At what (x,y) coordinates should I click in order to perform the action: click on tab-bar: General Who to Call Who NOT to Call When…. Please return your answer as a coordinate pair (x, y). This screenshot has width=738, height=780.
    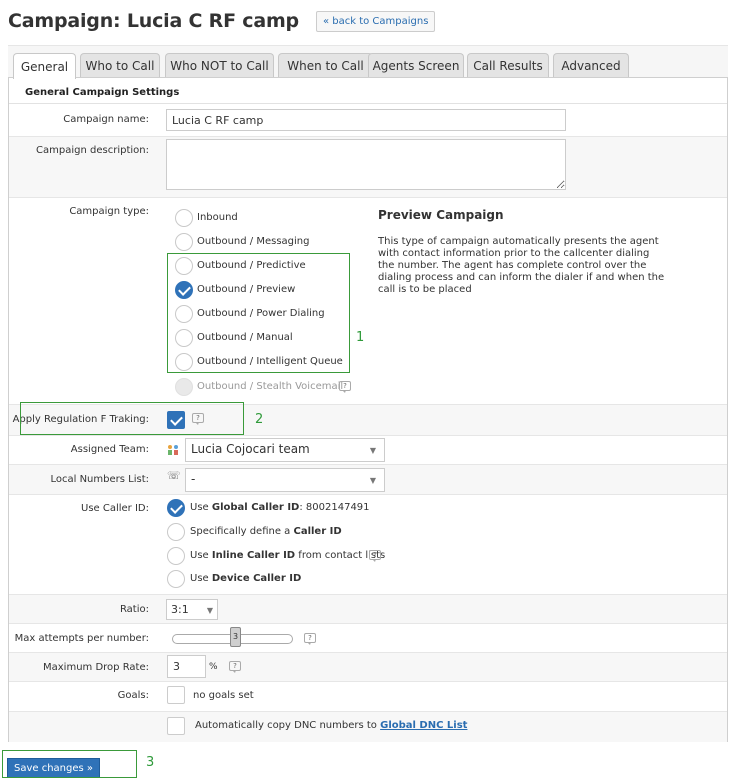
    Looking at the image, I should click on (368, 62).